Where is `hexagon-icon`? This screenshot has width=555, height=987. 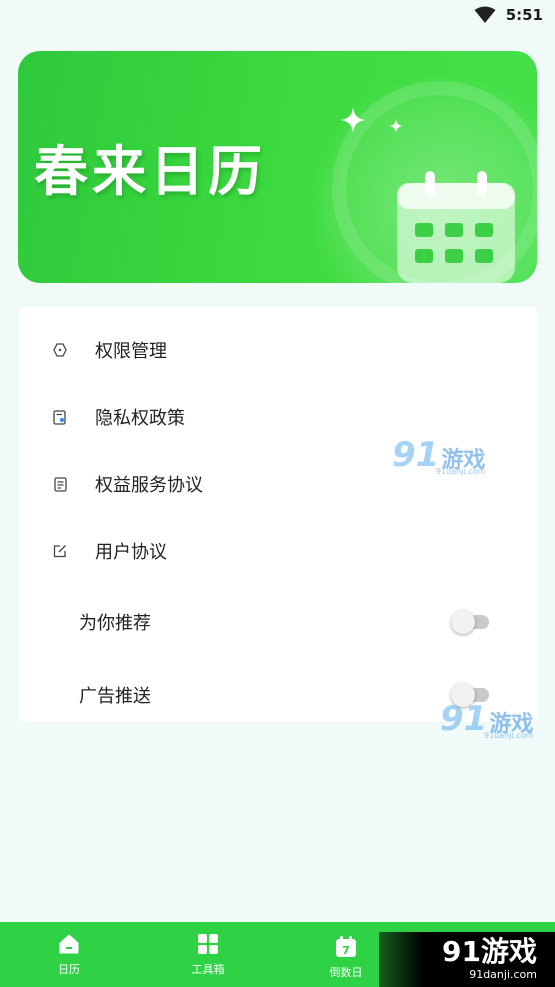 hexagon-icon is located at coordinates (60, 350).